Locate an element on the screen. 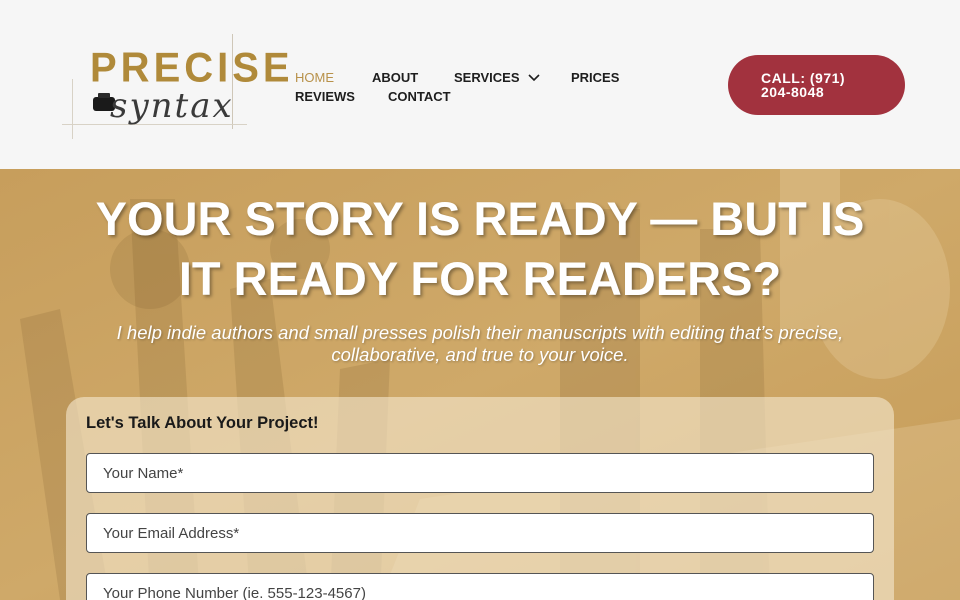 The width and height of the screenshot is (960, 600). logo-script: syntax is located at coordinates (172, 106).